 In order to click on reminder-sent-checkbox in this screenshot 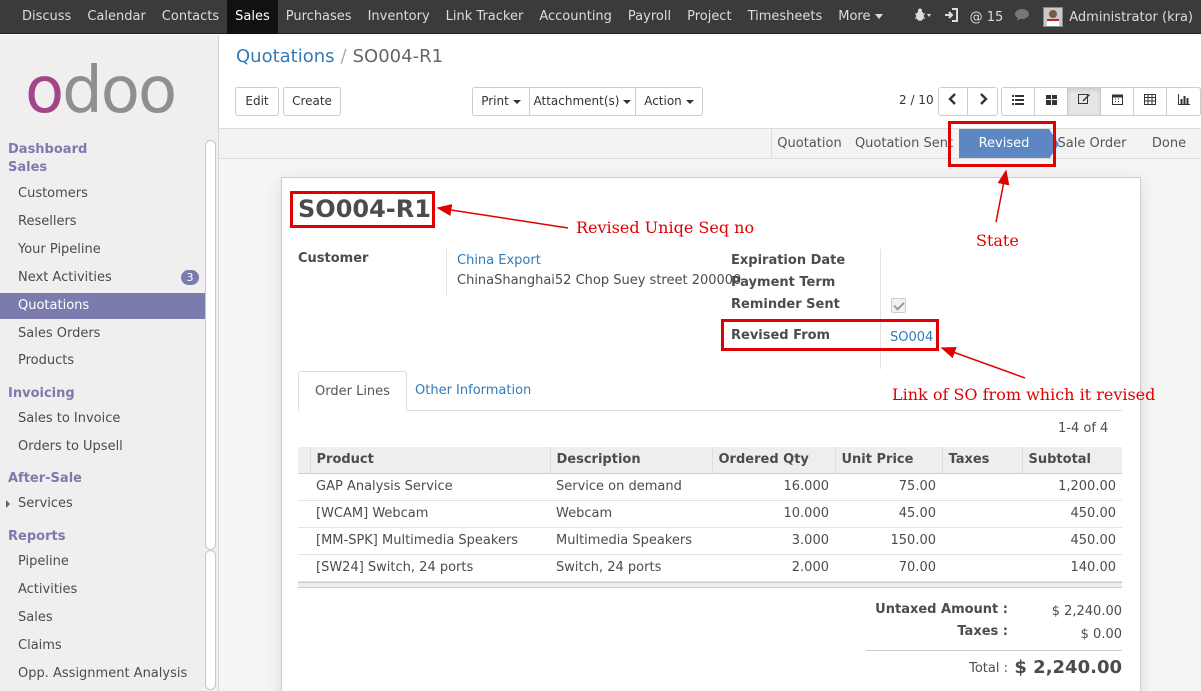, I will do `click(898, 305)`.